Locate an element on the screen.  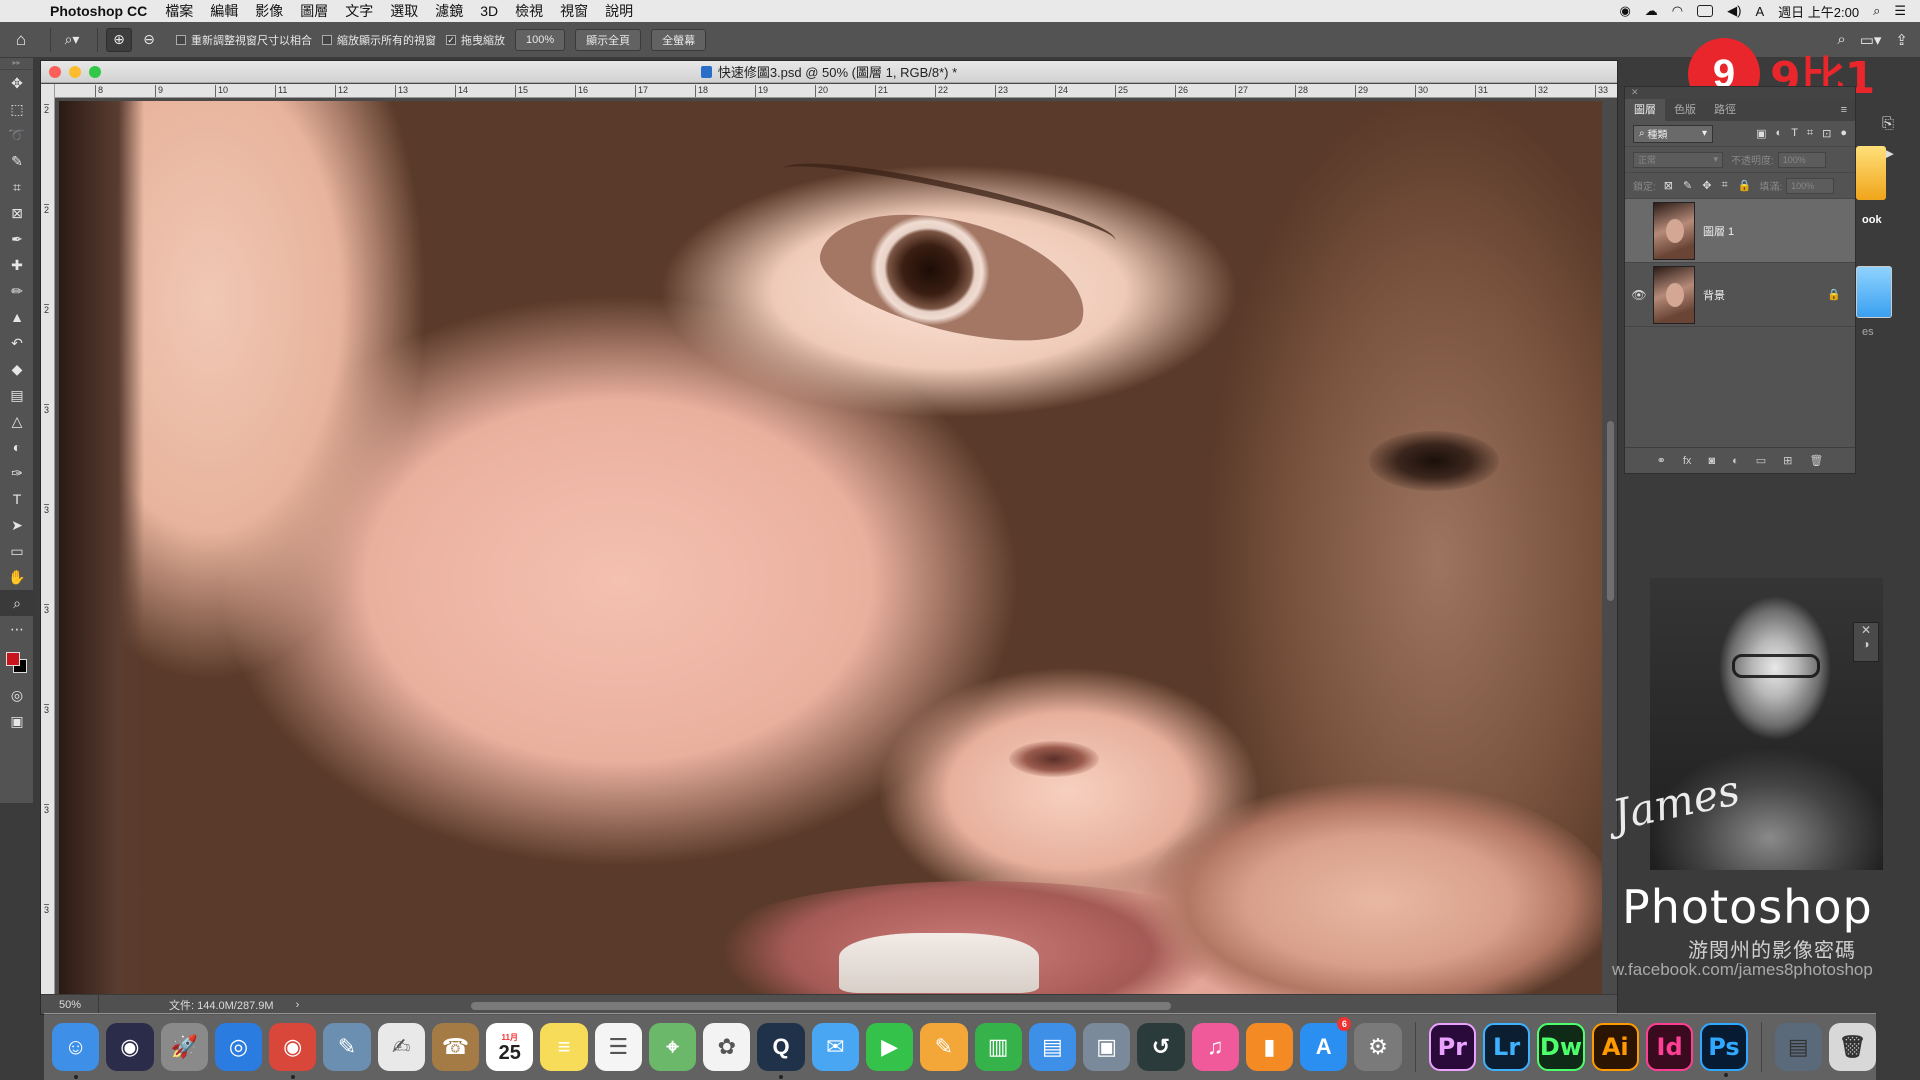
gradient-tool-icon: ▤ is located at coordinates (17, 395).